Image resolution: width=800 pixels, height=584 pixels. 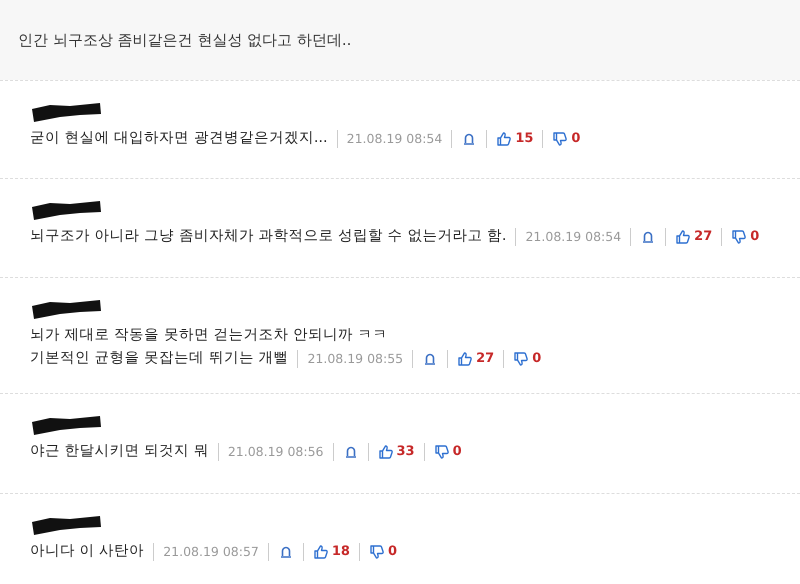 What do you see at coordinates (209, 335) in the screenshot?
I see `comment-text: 뇌가 제대로 작동을 못하면 걷는거조차 안되니까 ㅋㅋ` at bounding box center [209, 335].